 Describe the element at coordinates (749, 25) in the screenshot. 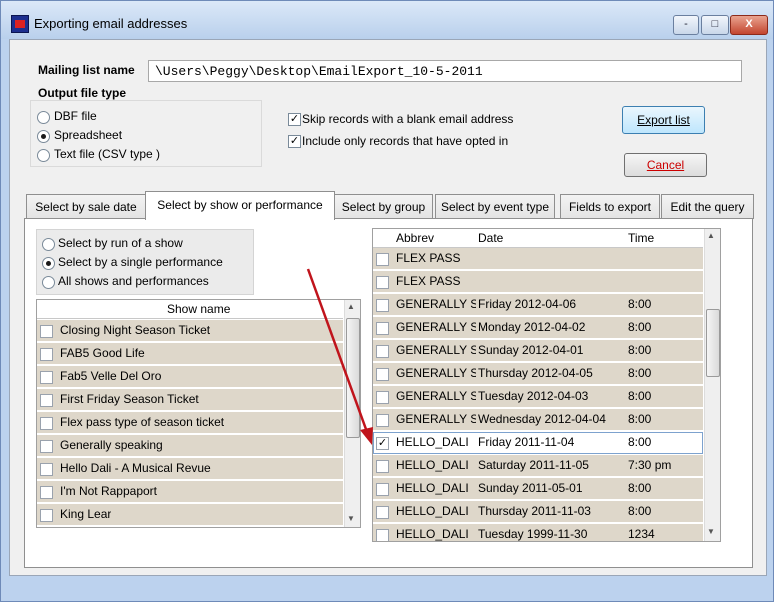

I see `close-button: X` at that location.